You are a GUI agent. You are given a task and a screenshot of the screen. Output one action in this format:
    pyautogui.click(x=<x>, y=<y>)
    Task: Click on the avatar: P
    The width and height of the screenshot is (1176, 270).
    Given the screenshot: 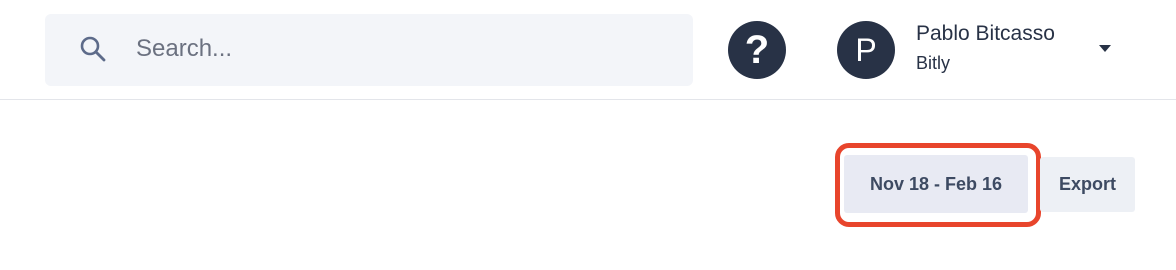 What is the action you would take?
    pyautogui.click(x=866, y=50)
    